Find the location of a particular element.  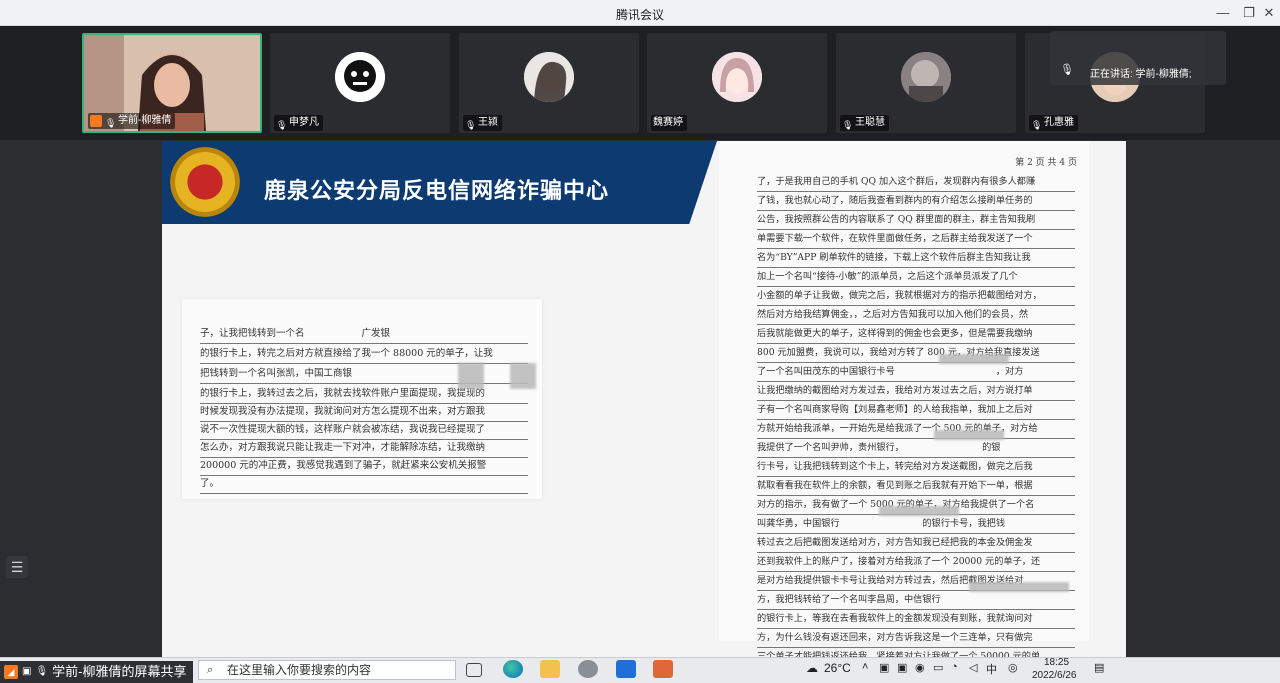

participant-name: 王聪慧 is located at coordinates (870, 122).